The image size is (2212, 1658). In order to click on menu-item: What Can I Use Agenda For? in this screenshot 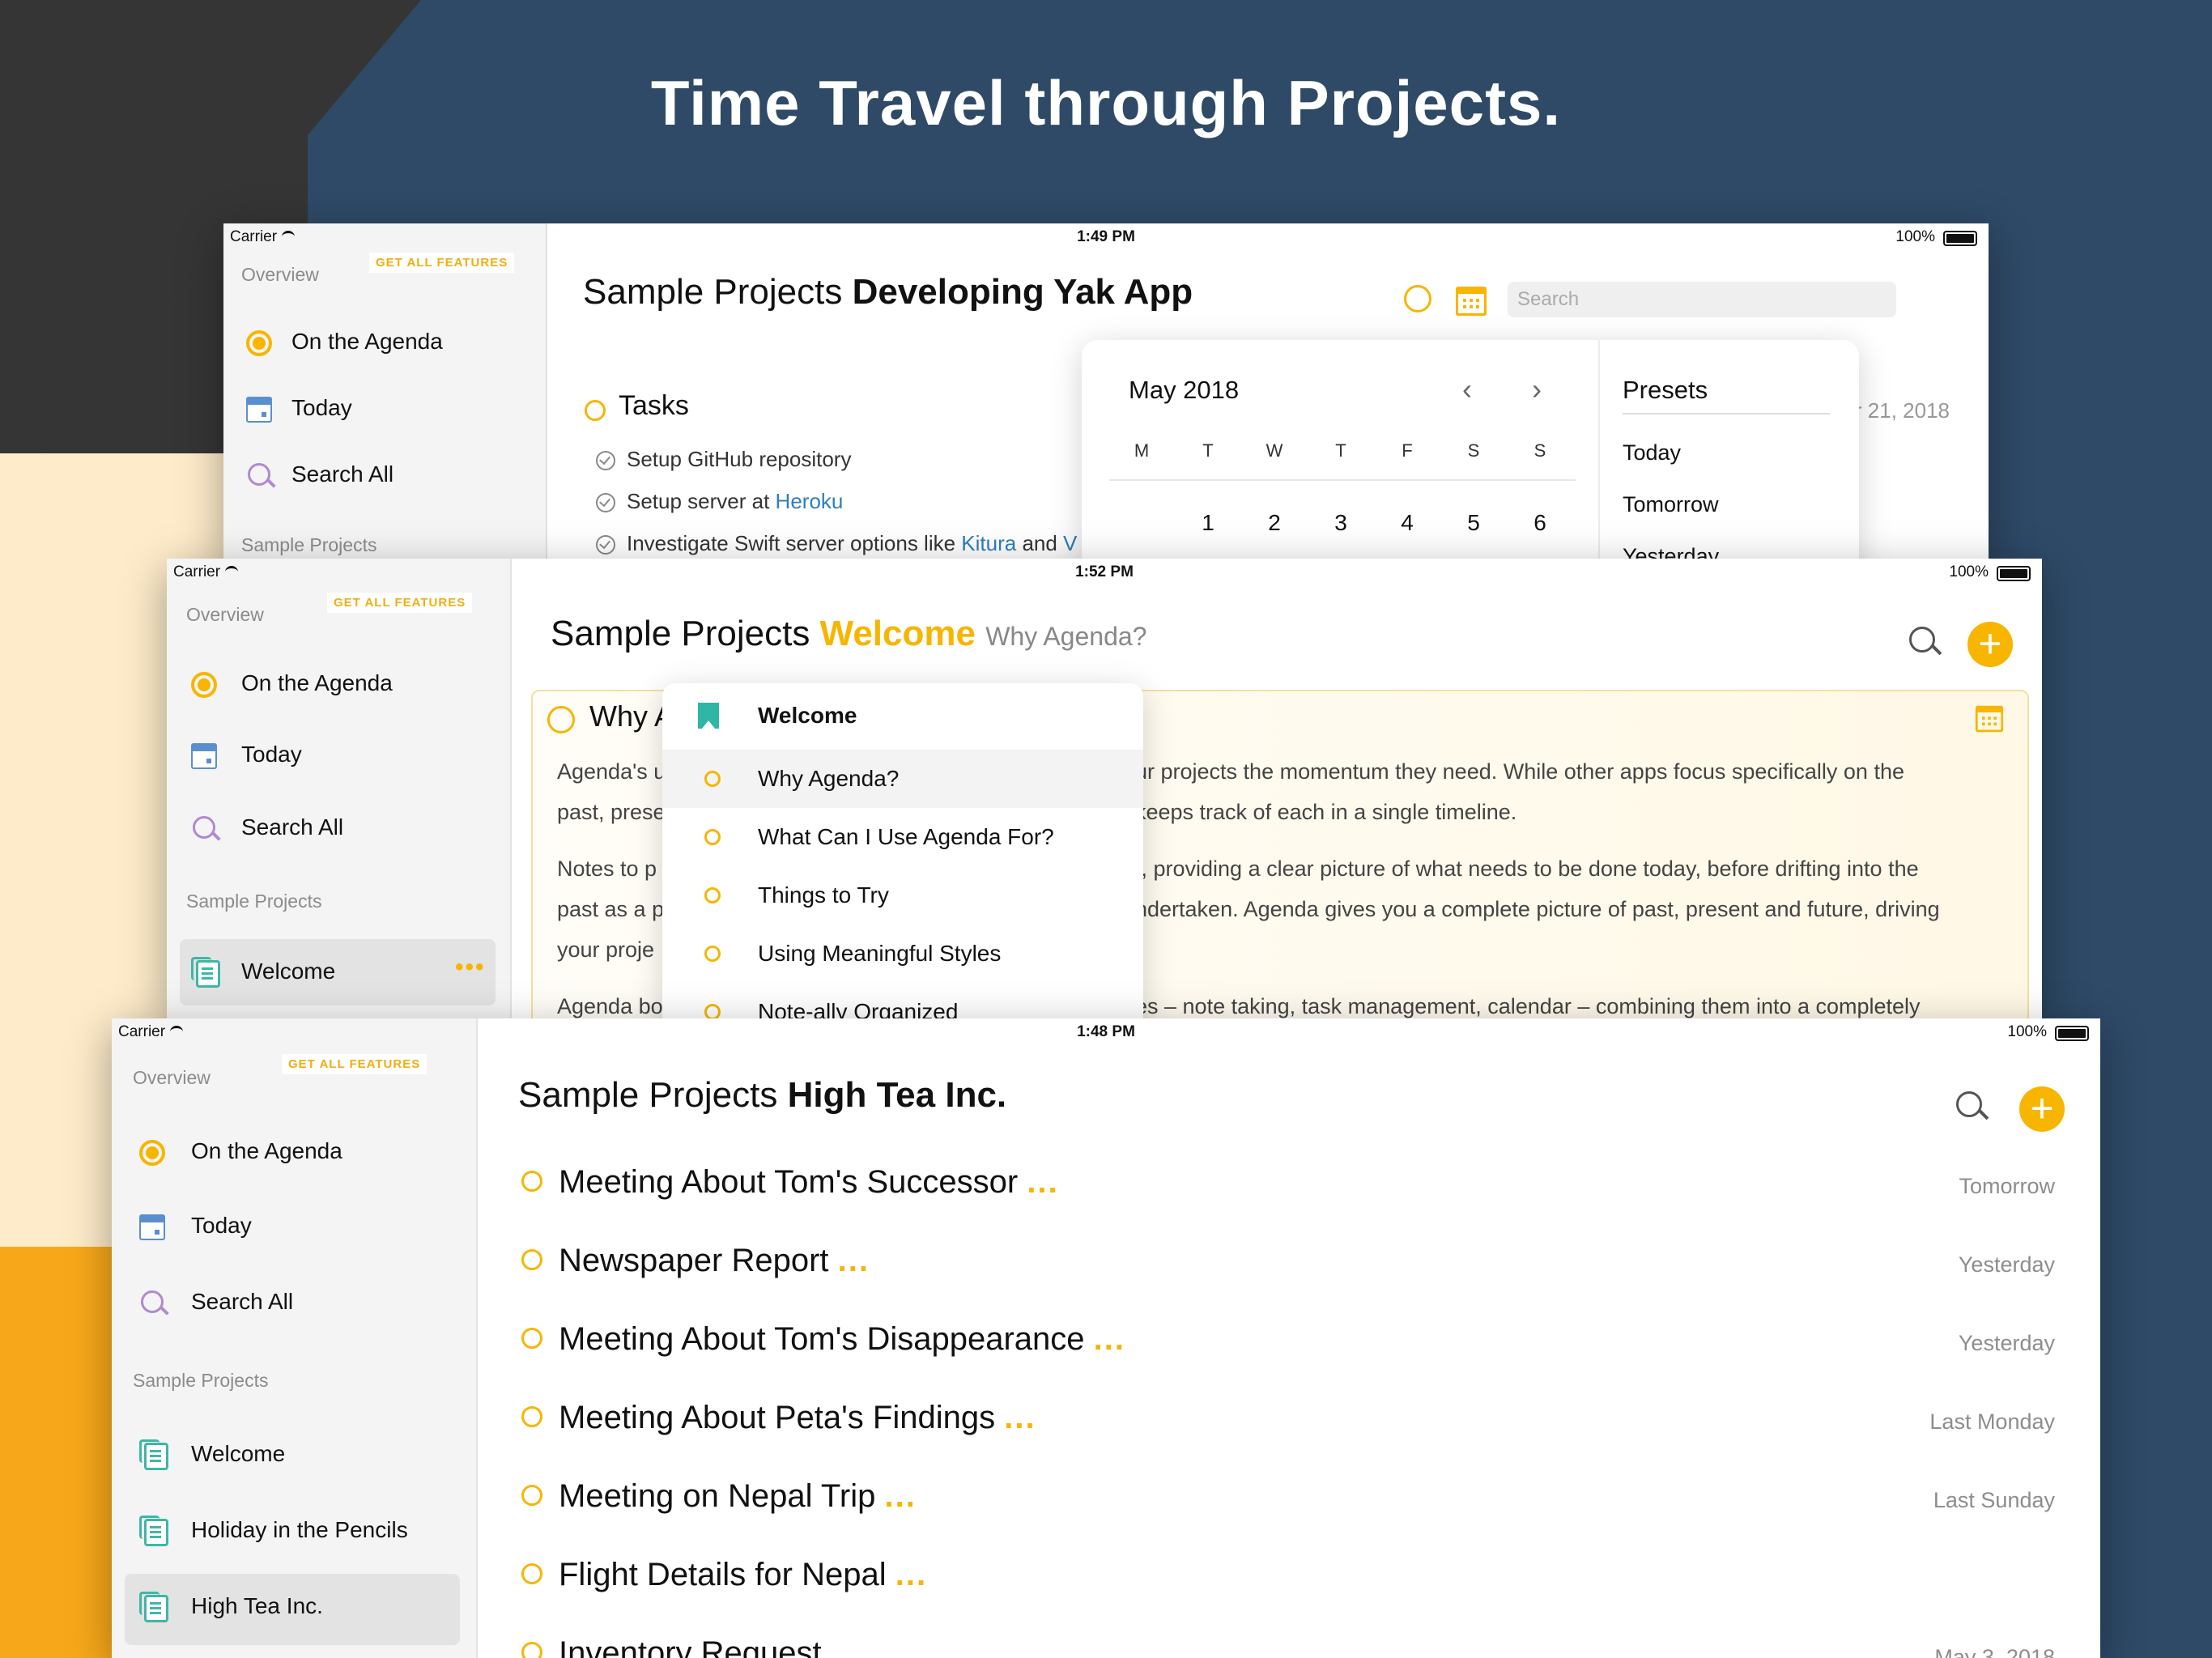, I will do `click(902, 837)`.